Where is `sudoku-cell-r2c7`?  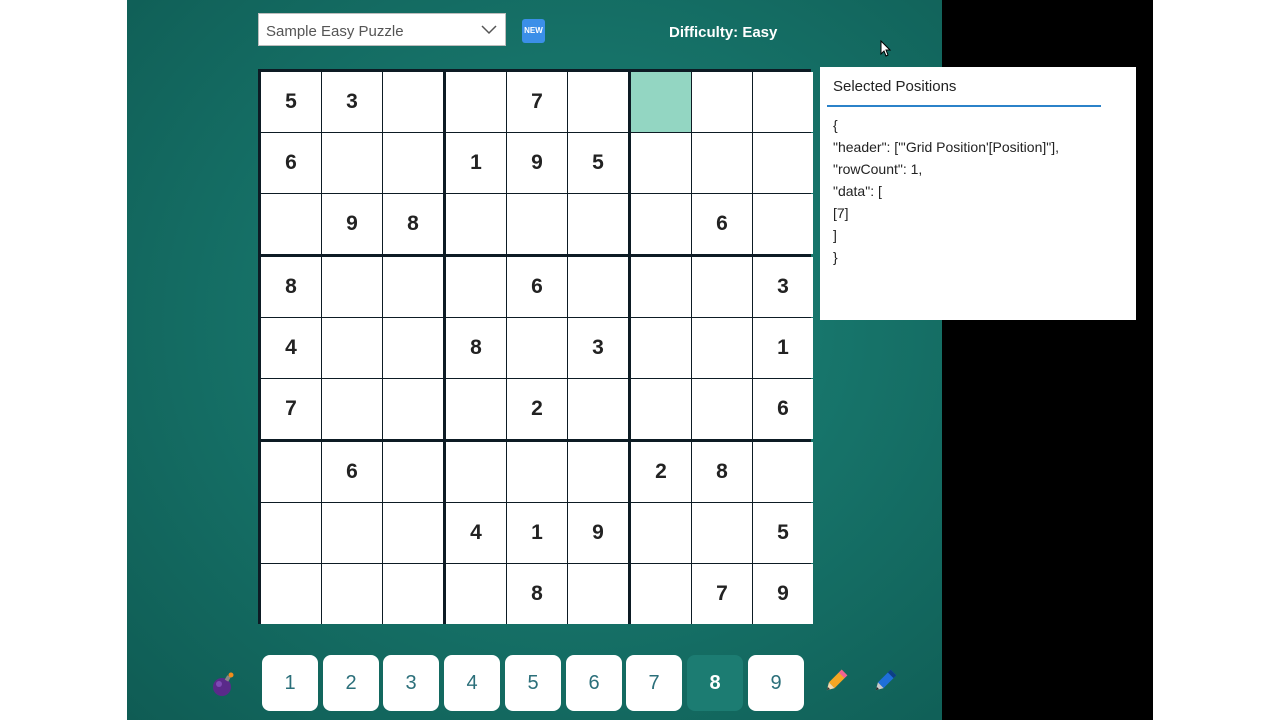
sudoku-cell-r2c7 is located at coordinates (661, 163).